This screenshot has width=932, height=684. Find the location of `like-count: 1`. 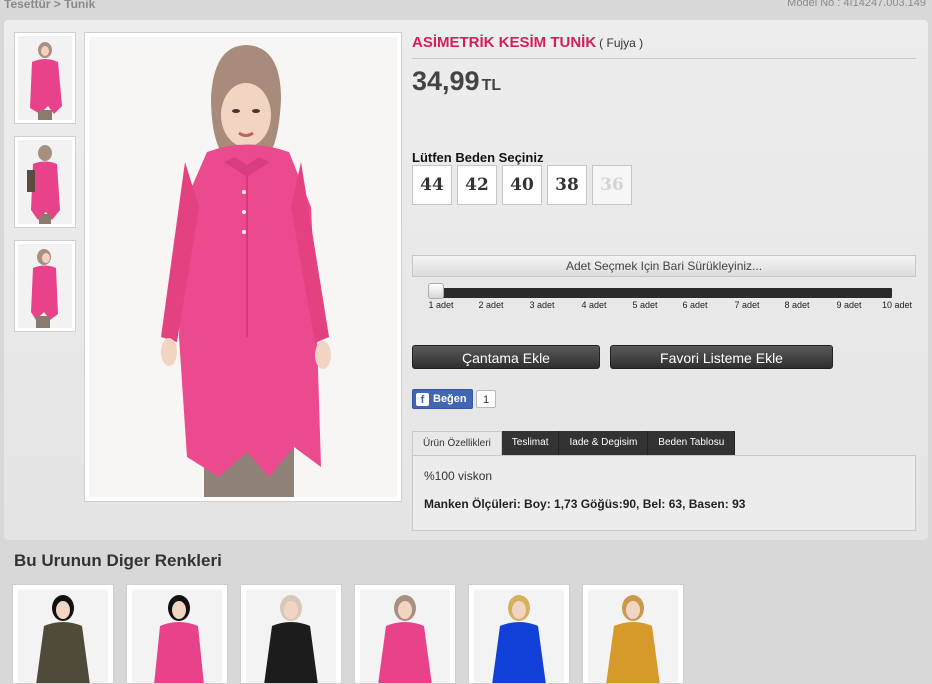

like-count: 1 is located at coordinates (486, 399).